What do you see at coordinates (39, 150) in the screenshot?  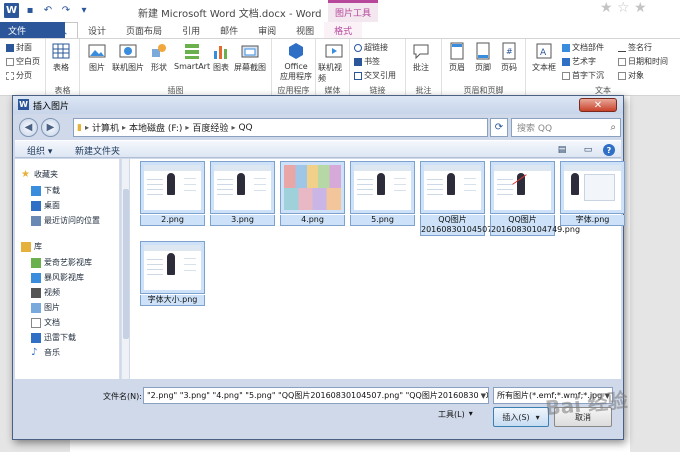 I see `organize-button: 组织 ▾` at bounding box center [39, 150].